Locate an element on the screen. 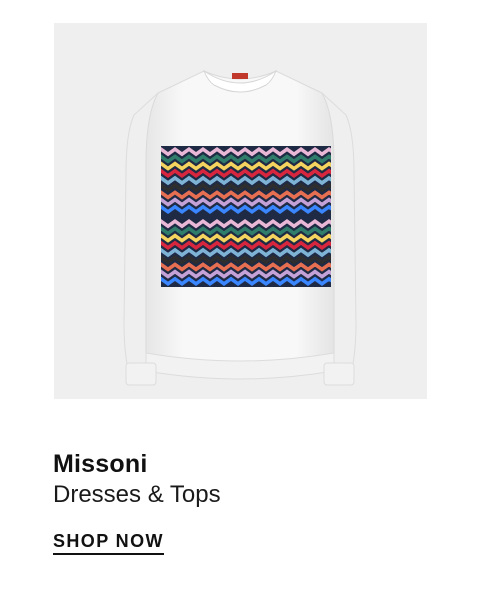  shop-now-link: SHOP NOW is located at coordinates (108, 543).